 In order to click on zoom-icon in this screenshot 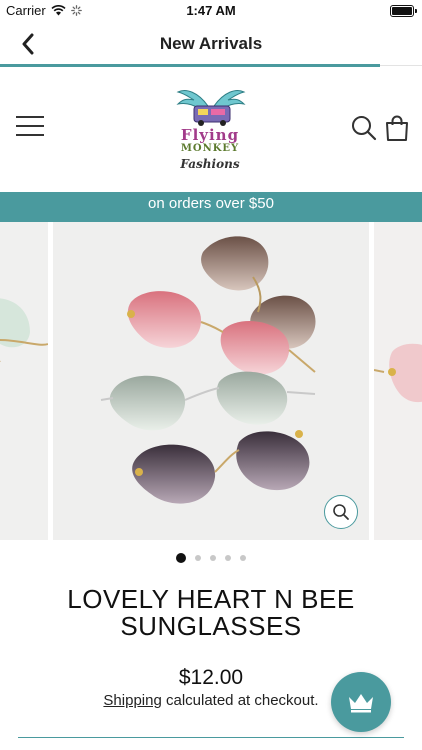, I will do `click(341, 512)`.